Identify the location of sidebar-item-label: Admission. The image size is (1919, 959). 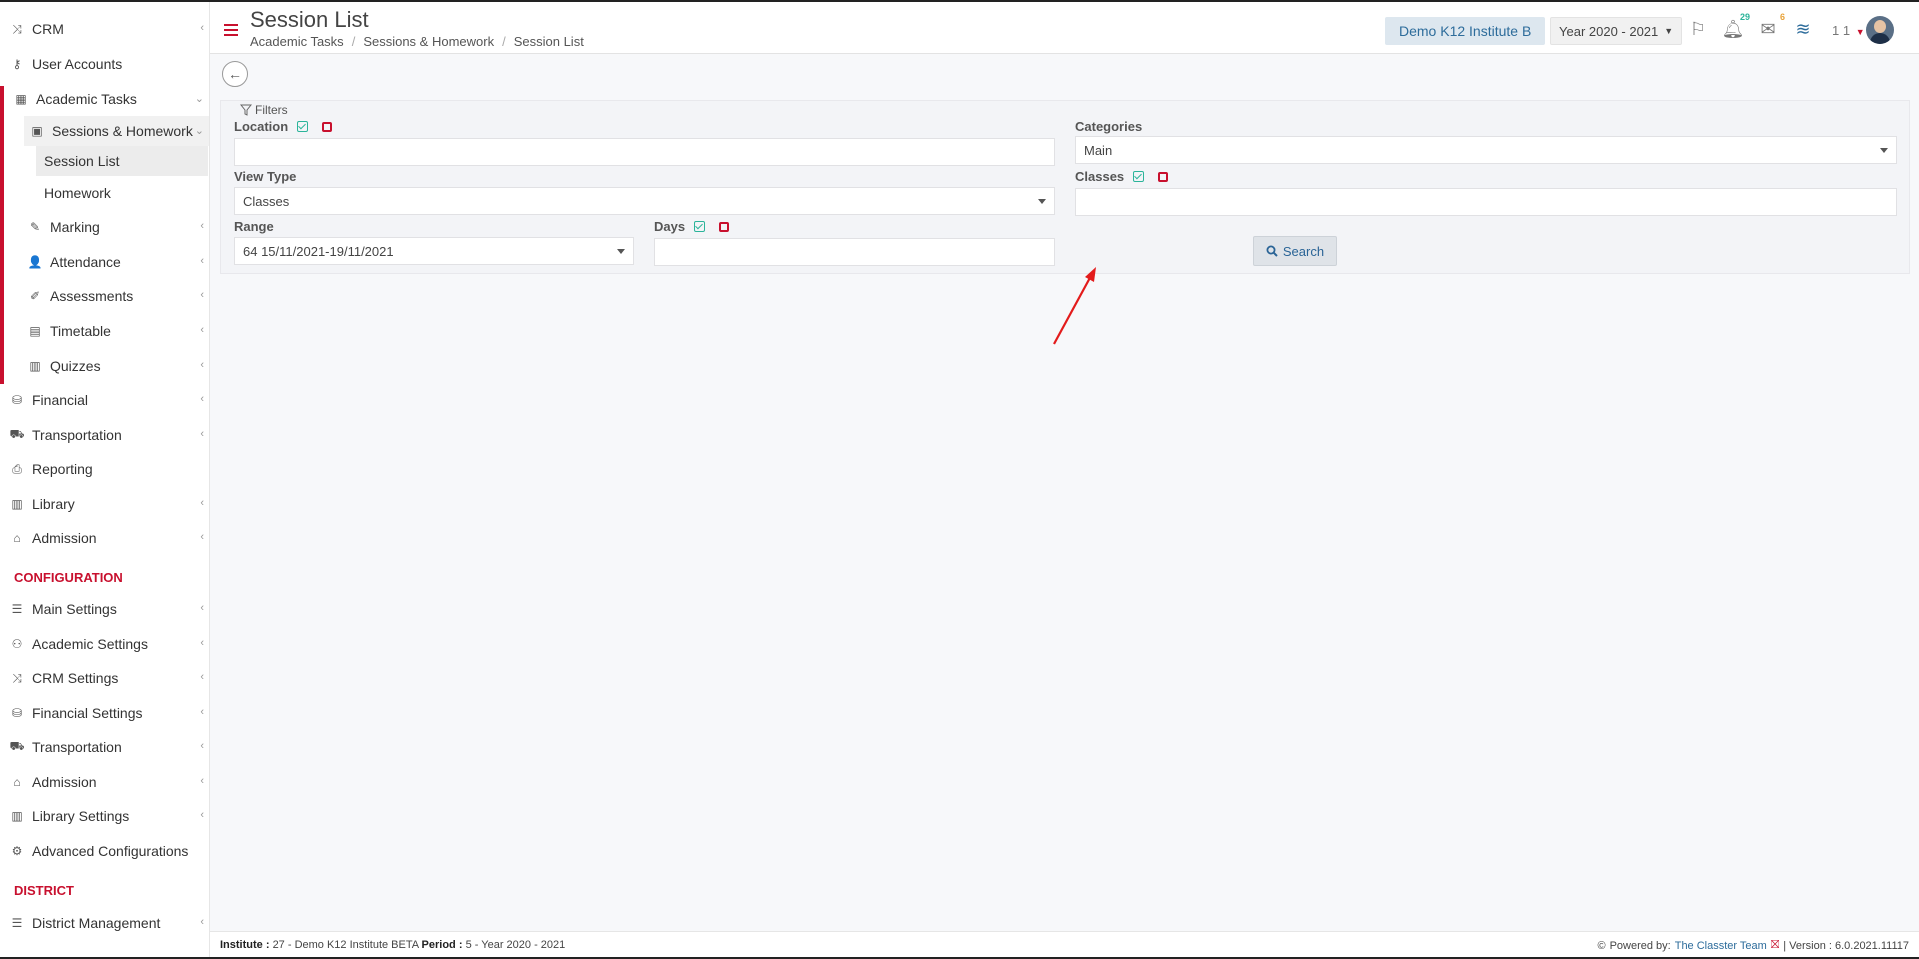
(64, 782).